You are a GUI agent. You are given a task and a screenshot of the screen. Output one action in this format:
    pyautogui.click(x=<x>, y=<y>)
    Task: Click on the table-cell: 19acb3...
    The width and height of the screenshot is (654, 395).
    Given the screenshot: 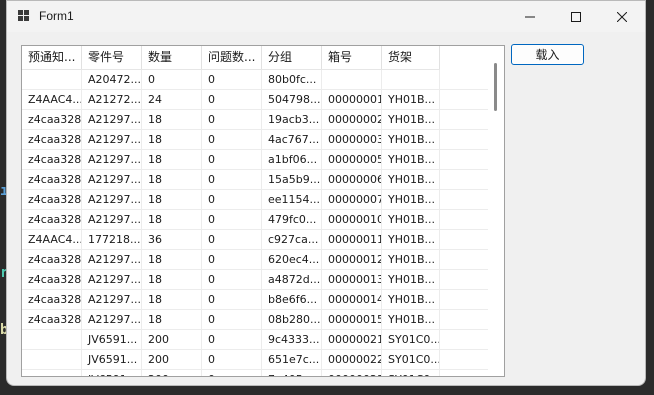 What is the action you would take?
    pyautogui.click(x=292, y=119)
    